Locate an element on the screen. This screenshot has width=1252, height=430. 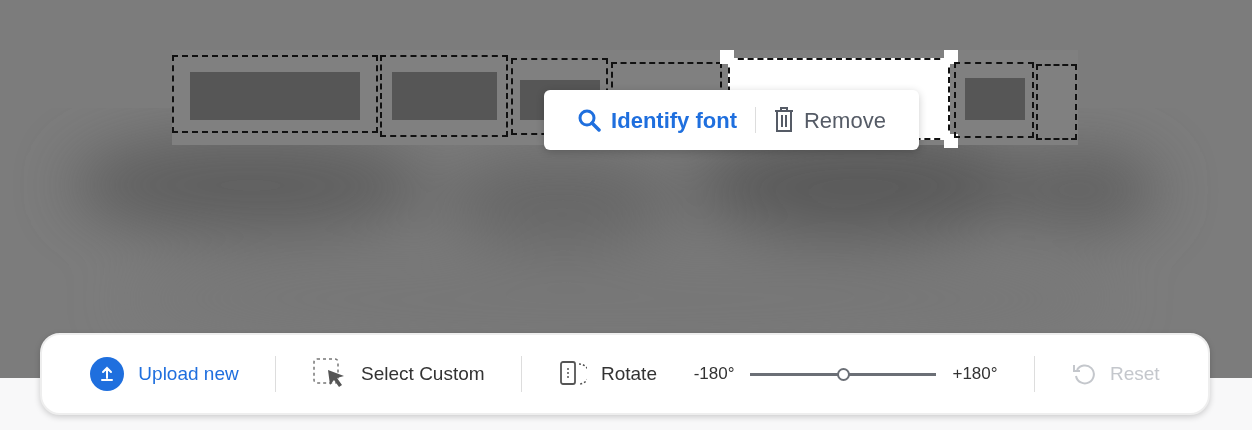
min-angle-label: -180° is located at coordinates (714, 374).